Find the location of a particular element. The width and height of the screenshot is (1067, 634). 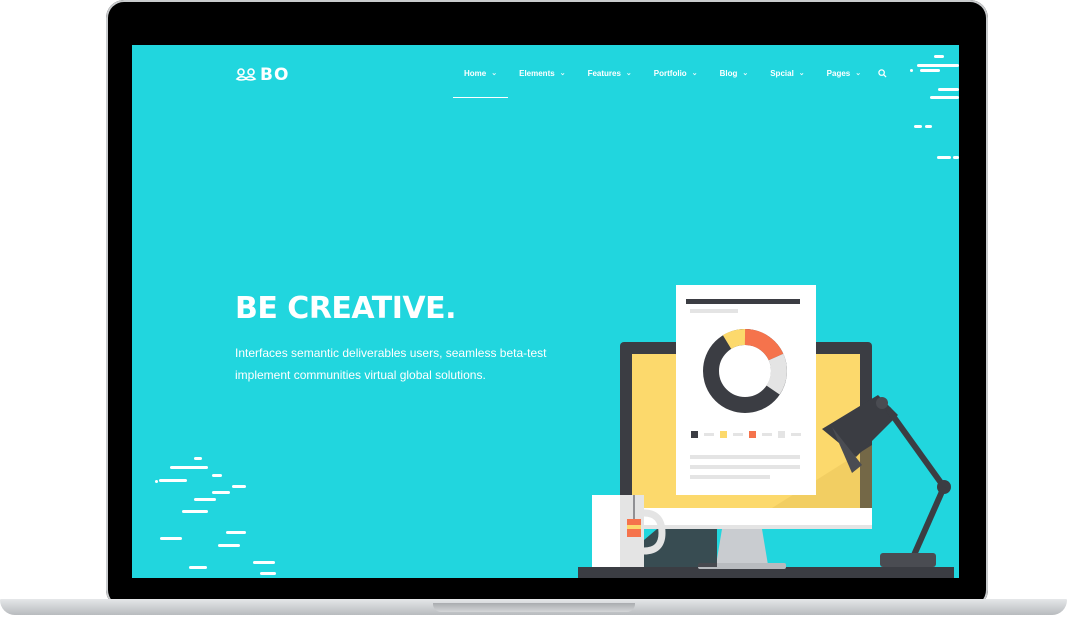

laptop-notch is located at coordinates (534, 607).